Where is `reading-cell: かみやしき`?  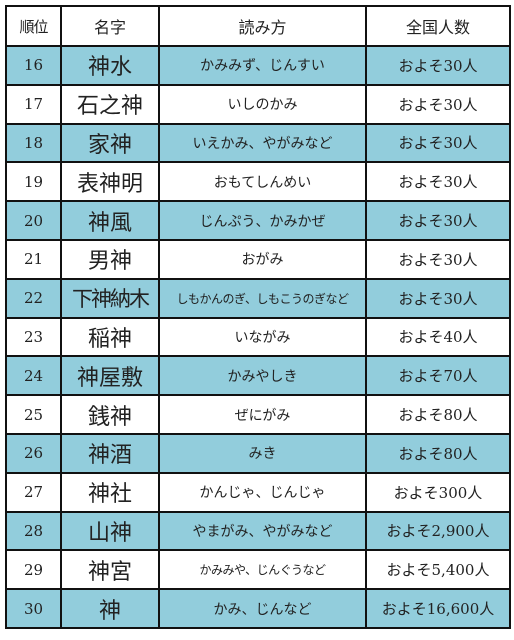 reading-cell: かみやしき is located at coordinates (262, 376).